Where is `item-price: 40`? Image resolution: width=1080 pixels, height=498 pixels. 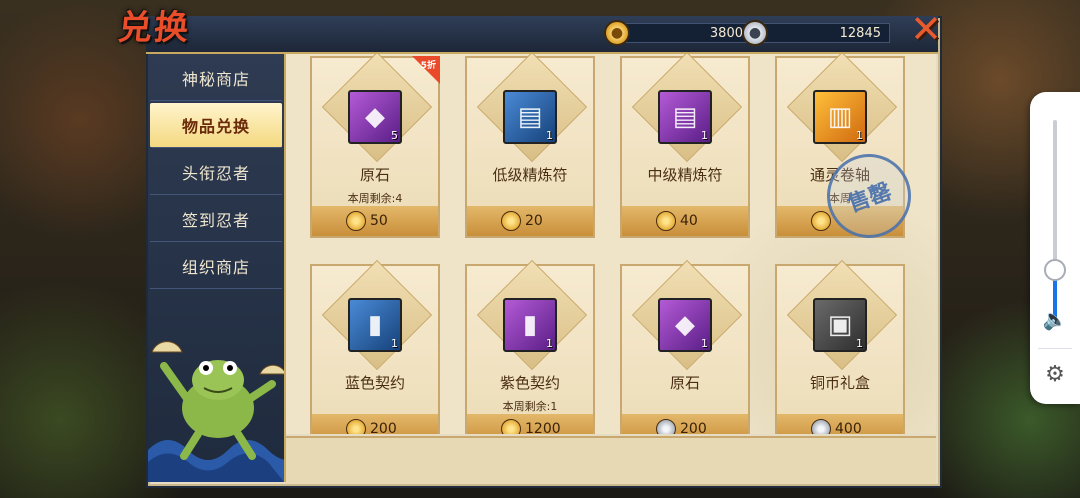 item-price: 40 is located at coordinates (689, 221).